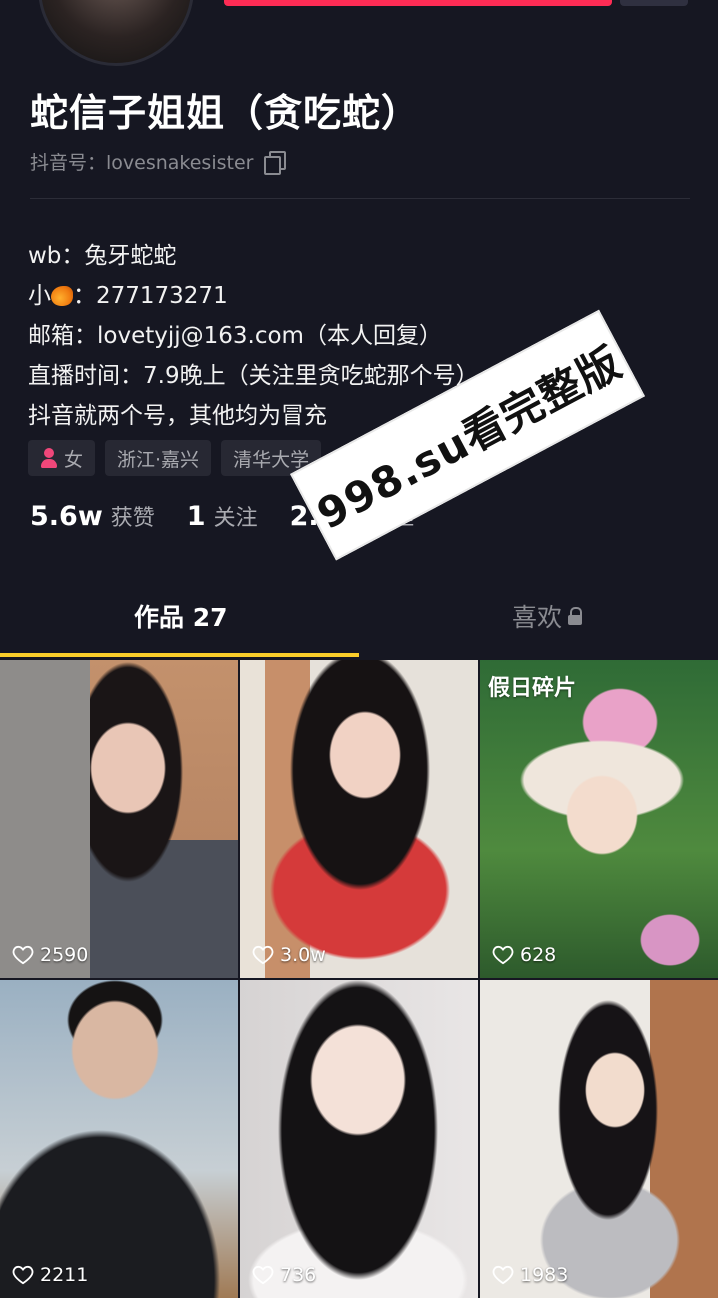 The image size is (718, 1298). I want to click on tag-gender: 女, so click(62, 458).